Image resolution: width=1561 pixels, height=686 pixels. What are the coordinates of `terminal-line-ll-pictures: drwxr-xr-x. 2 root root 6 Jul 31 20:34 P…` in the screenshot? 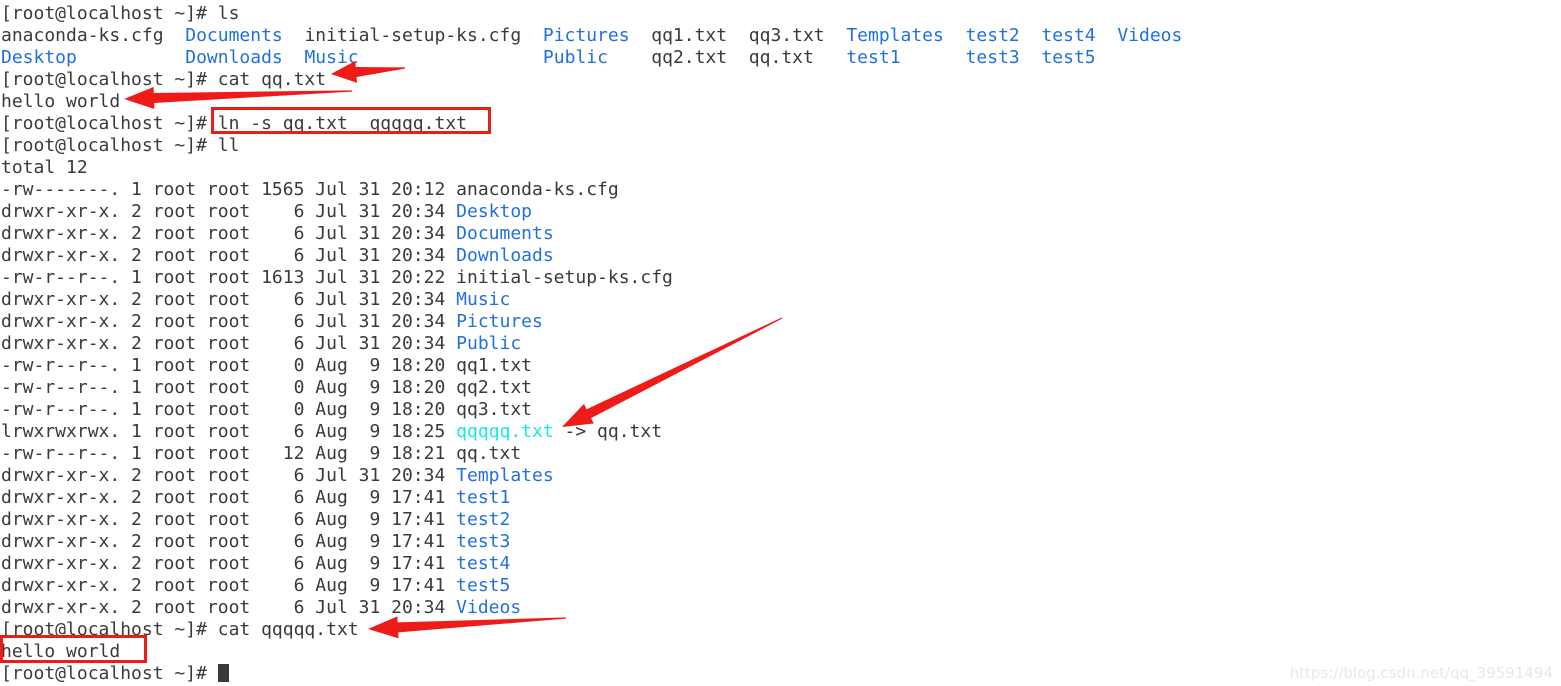 It's located at (780, 322).